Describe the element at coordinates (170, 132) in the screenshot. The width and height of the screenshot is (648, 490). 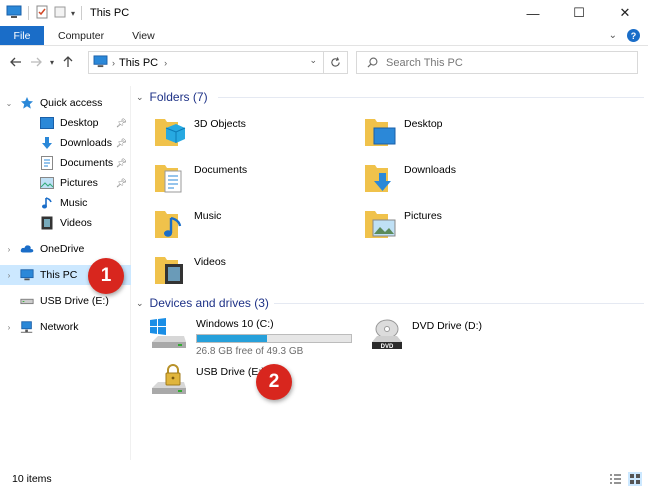
I see `3d-objects-folder-icon` at that location.